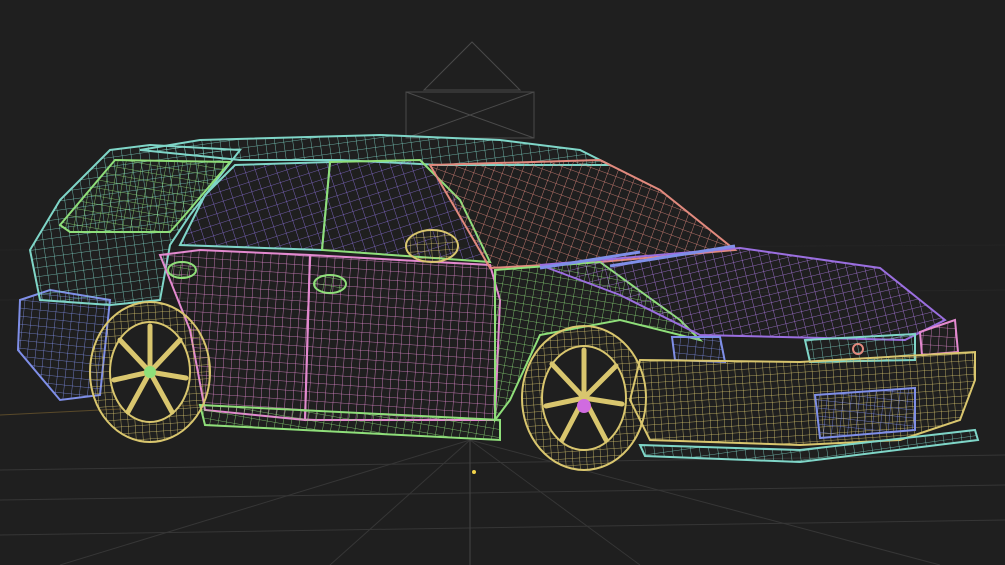  Describe the element at coordinates (470, 90) in the screenshot. I see `camera-gizmo-icon` at that location.